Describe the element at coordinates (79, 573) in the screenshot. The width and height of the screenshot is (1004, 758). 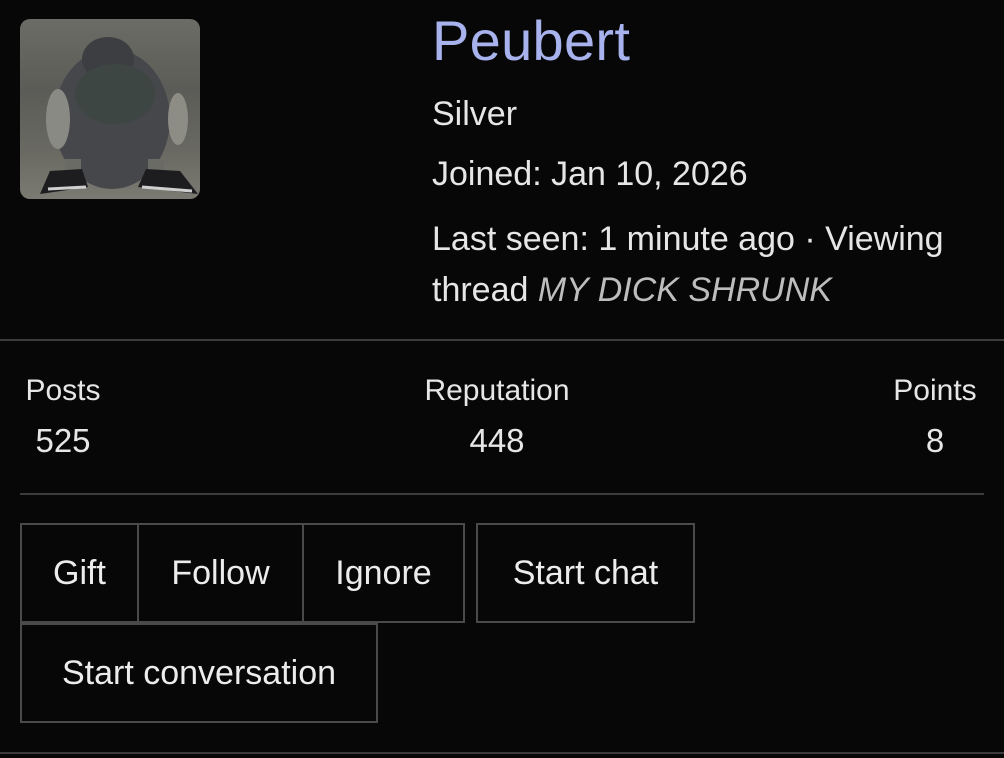
I see `gift-button: Gift` at that location.